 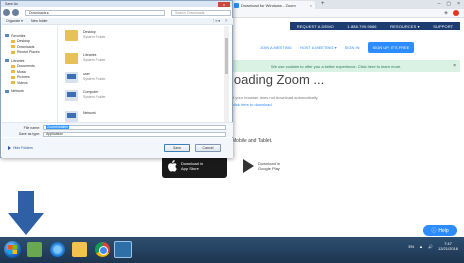 I want to click on file-list-item: Desktop System Folder, so click(x=85, y=35).